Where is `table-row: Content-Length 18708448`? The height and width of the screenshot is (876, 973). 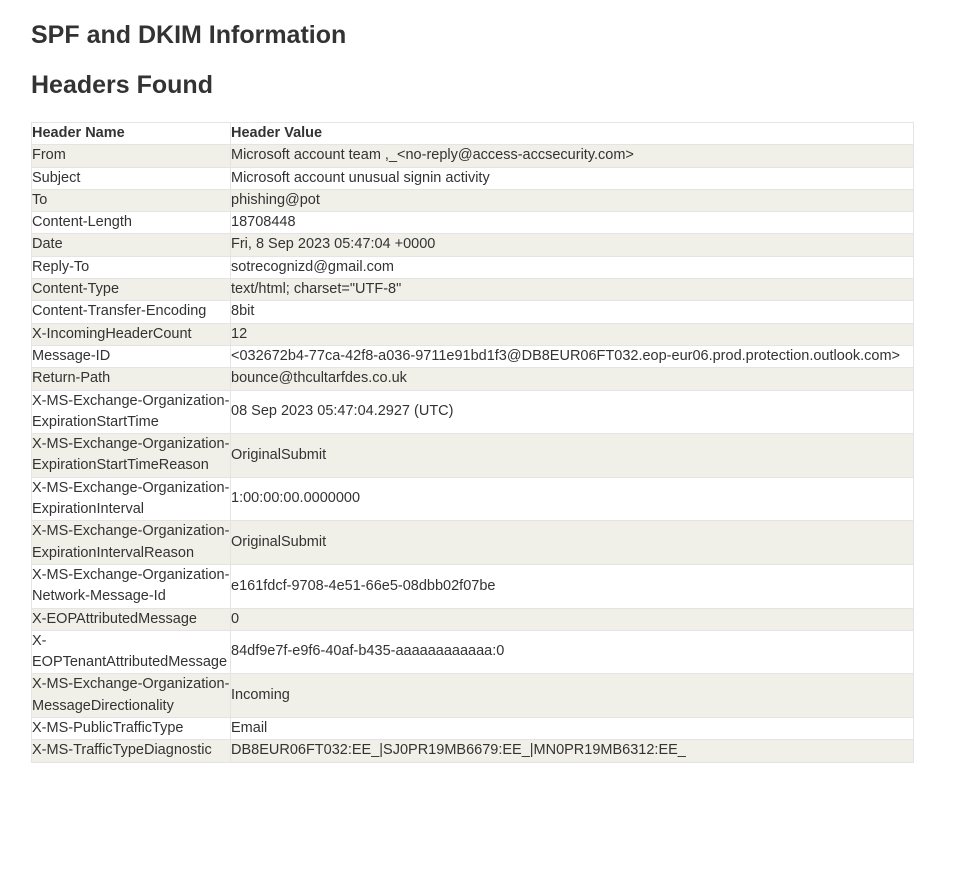 table-row: Content-Length 18708448 is located at coordinates (472, 223).